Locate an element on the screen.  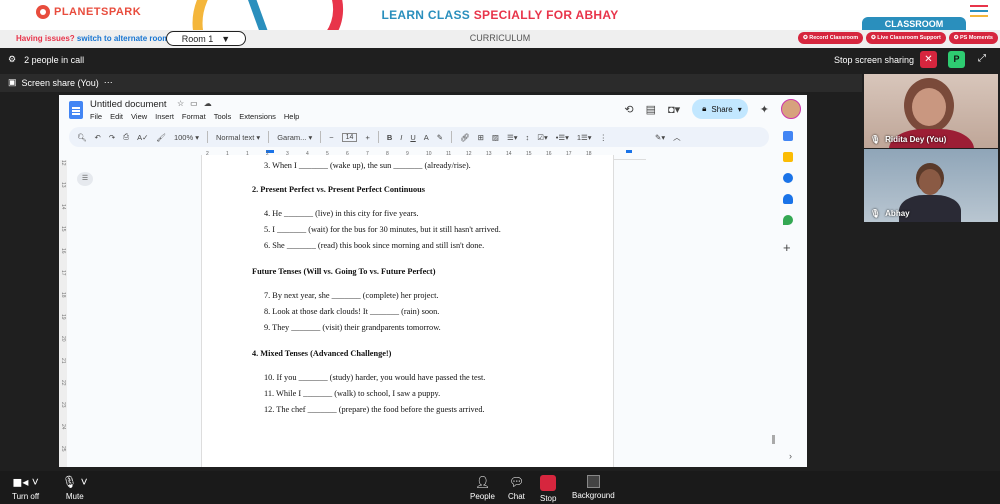
share-button: 🔒︎ Share ▾ is located at coordinates (720, 109).